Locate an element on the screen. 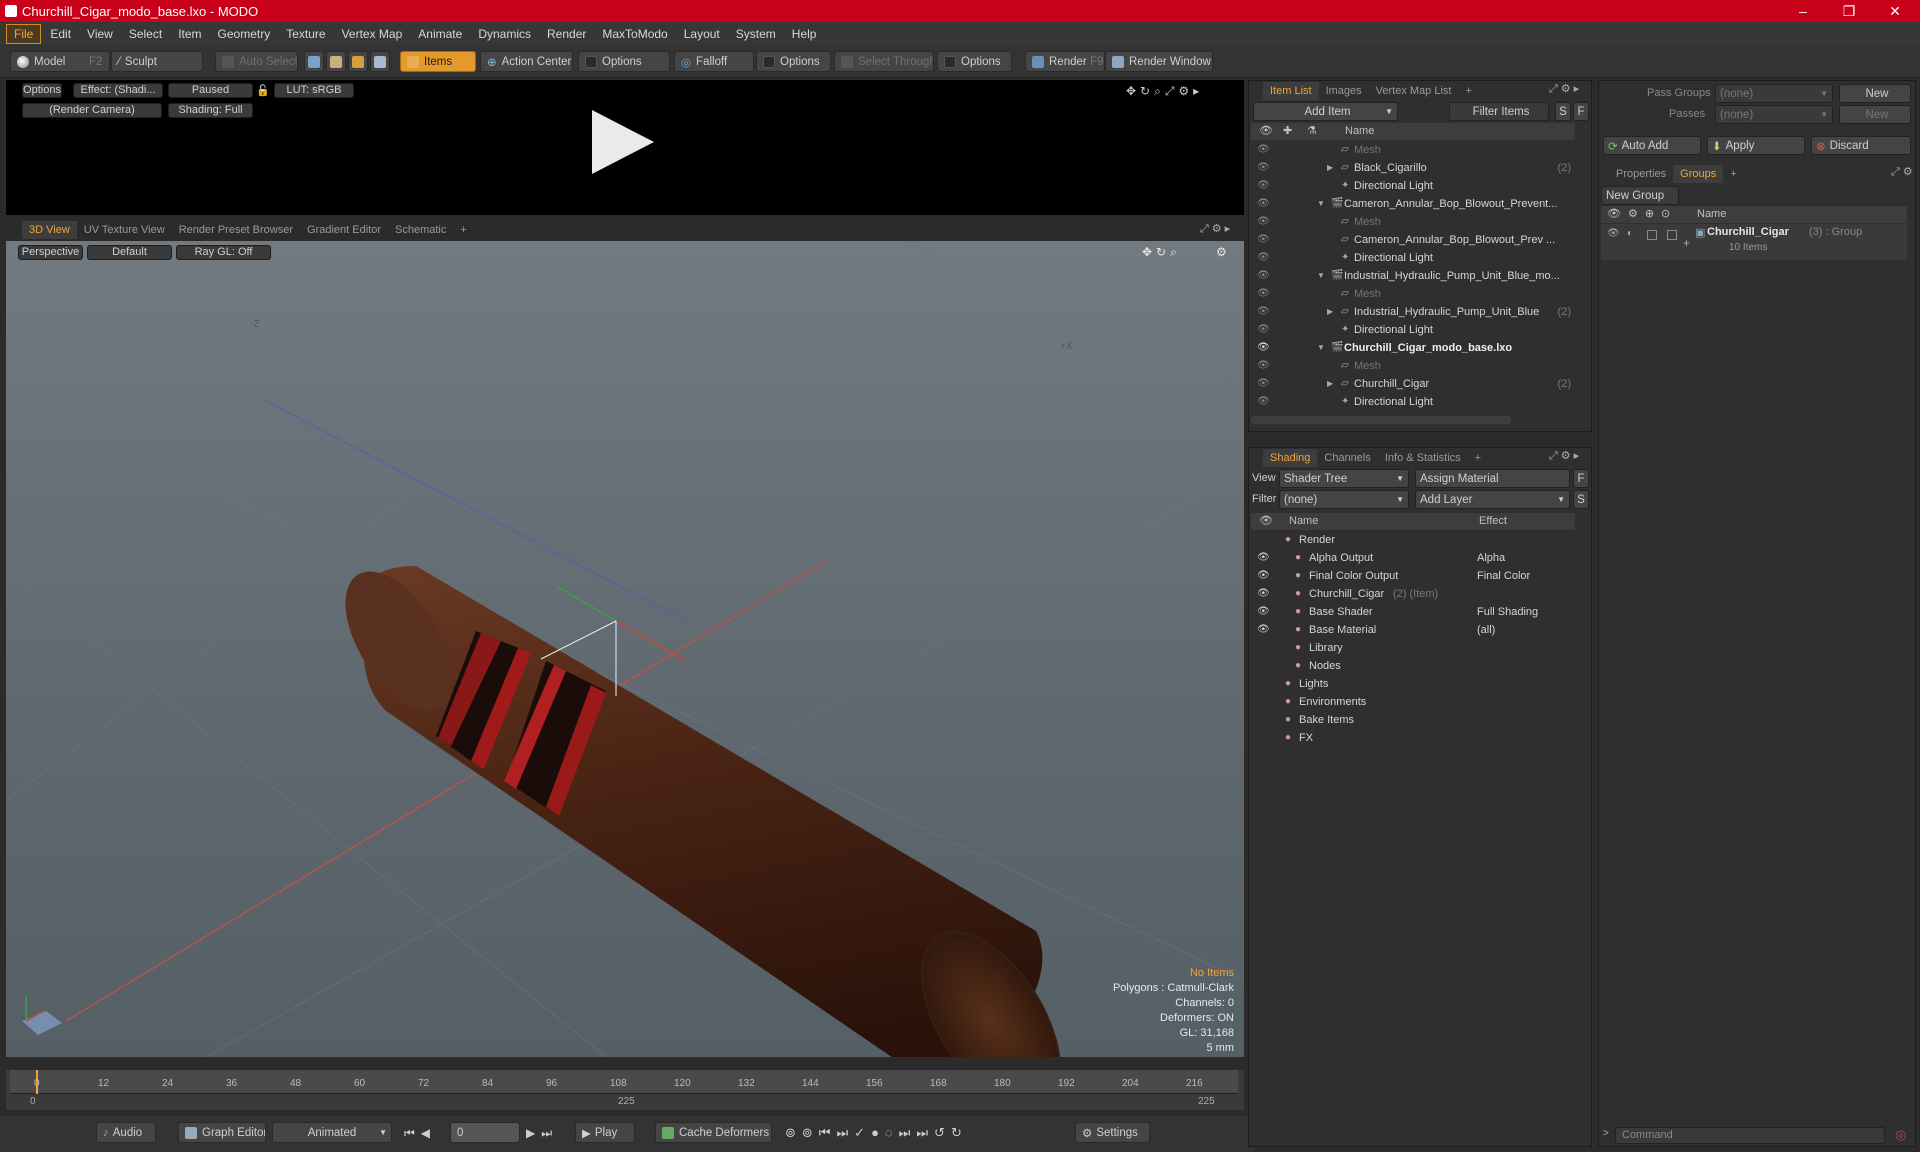 Image resolution: width=1920 pixels, height=1152 pixels. new-pass-button: New is located at coordinates (1875, 114).